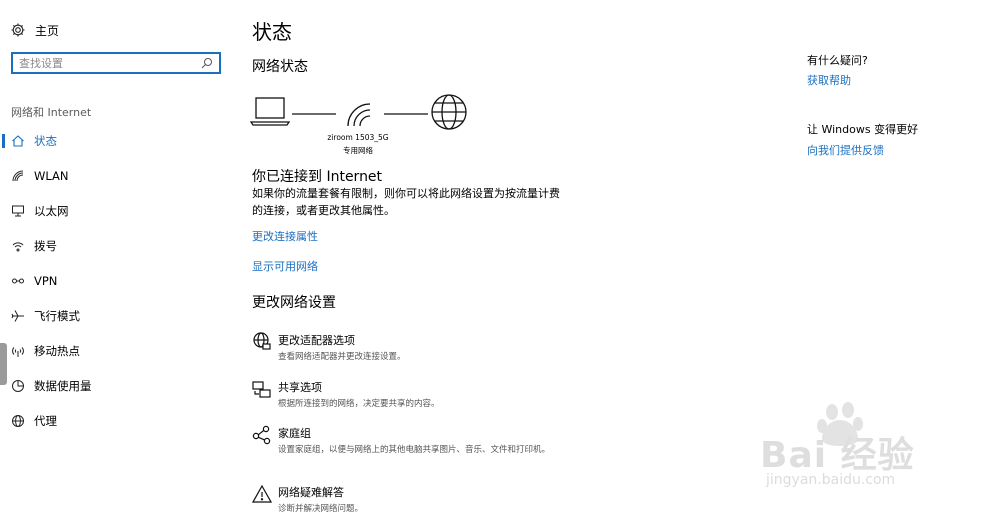 The width and height of the screenshot is (1000, 515). What do you see at coordinates (34, 30) in the screenshot?
I see `sidebar-home: 主页` at bounding box center [34, 30].